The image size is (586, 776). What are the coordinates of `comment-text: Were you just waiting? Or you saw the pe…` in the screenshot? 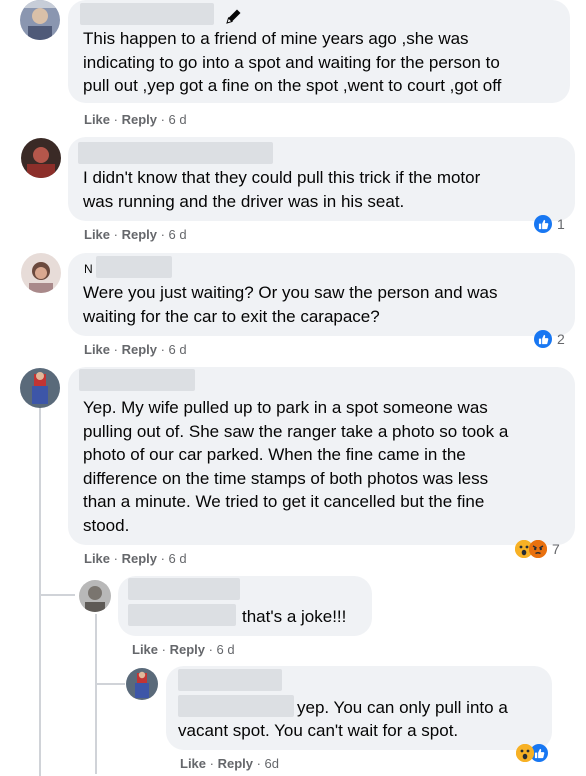 It's located at (290, 304).